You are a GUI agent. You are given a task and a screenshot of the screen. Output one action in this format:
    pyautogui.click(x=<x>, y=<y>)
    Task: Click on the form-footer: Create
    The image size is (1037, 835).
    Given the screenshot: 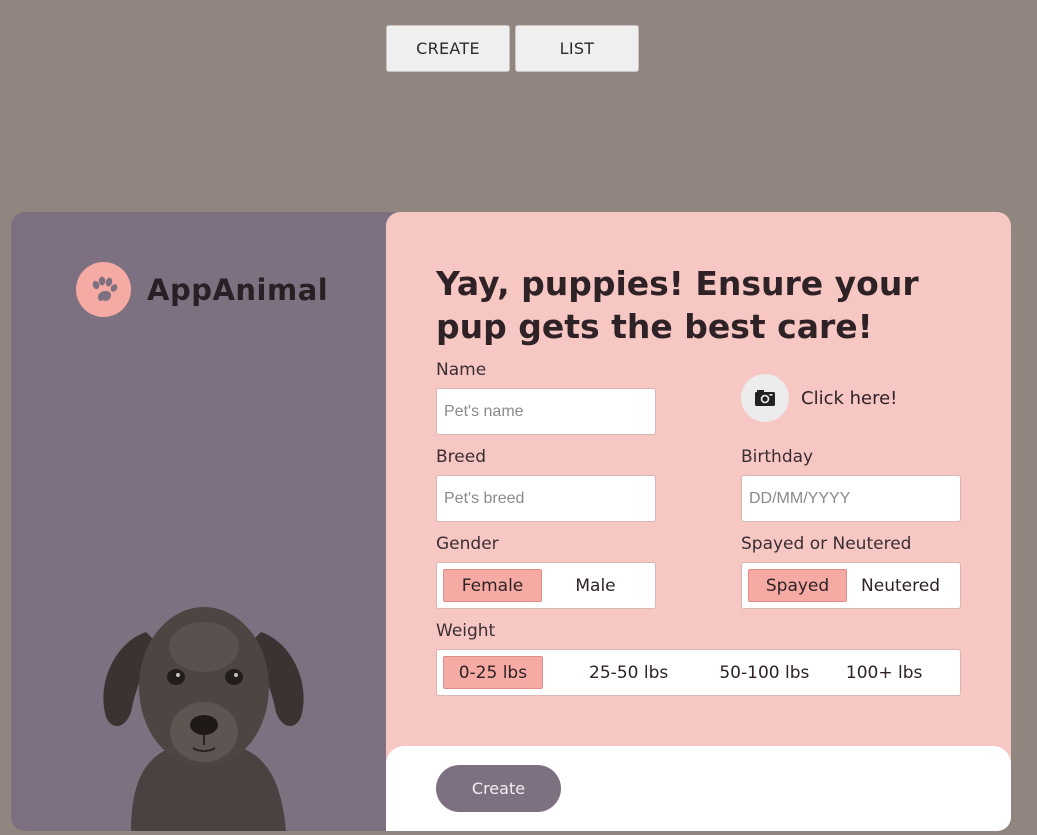 What is the action you would take?
    pyautogui.click(x=698, y=788)
    